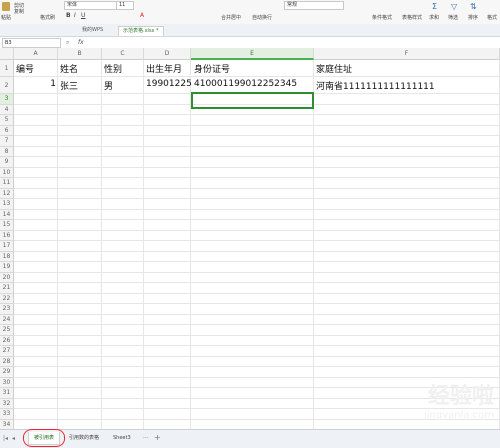 This screenshot has width=500, height=448. I want to click on watermark-sub: jingyanla.com, so click(458, 415).